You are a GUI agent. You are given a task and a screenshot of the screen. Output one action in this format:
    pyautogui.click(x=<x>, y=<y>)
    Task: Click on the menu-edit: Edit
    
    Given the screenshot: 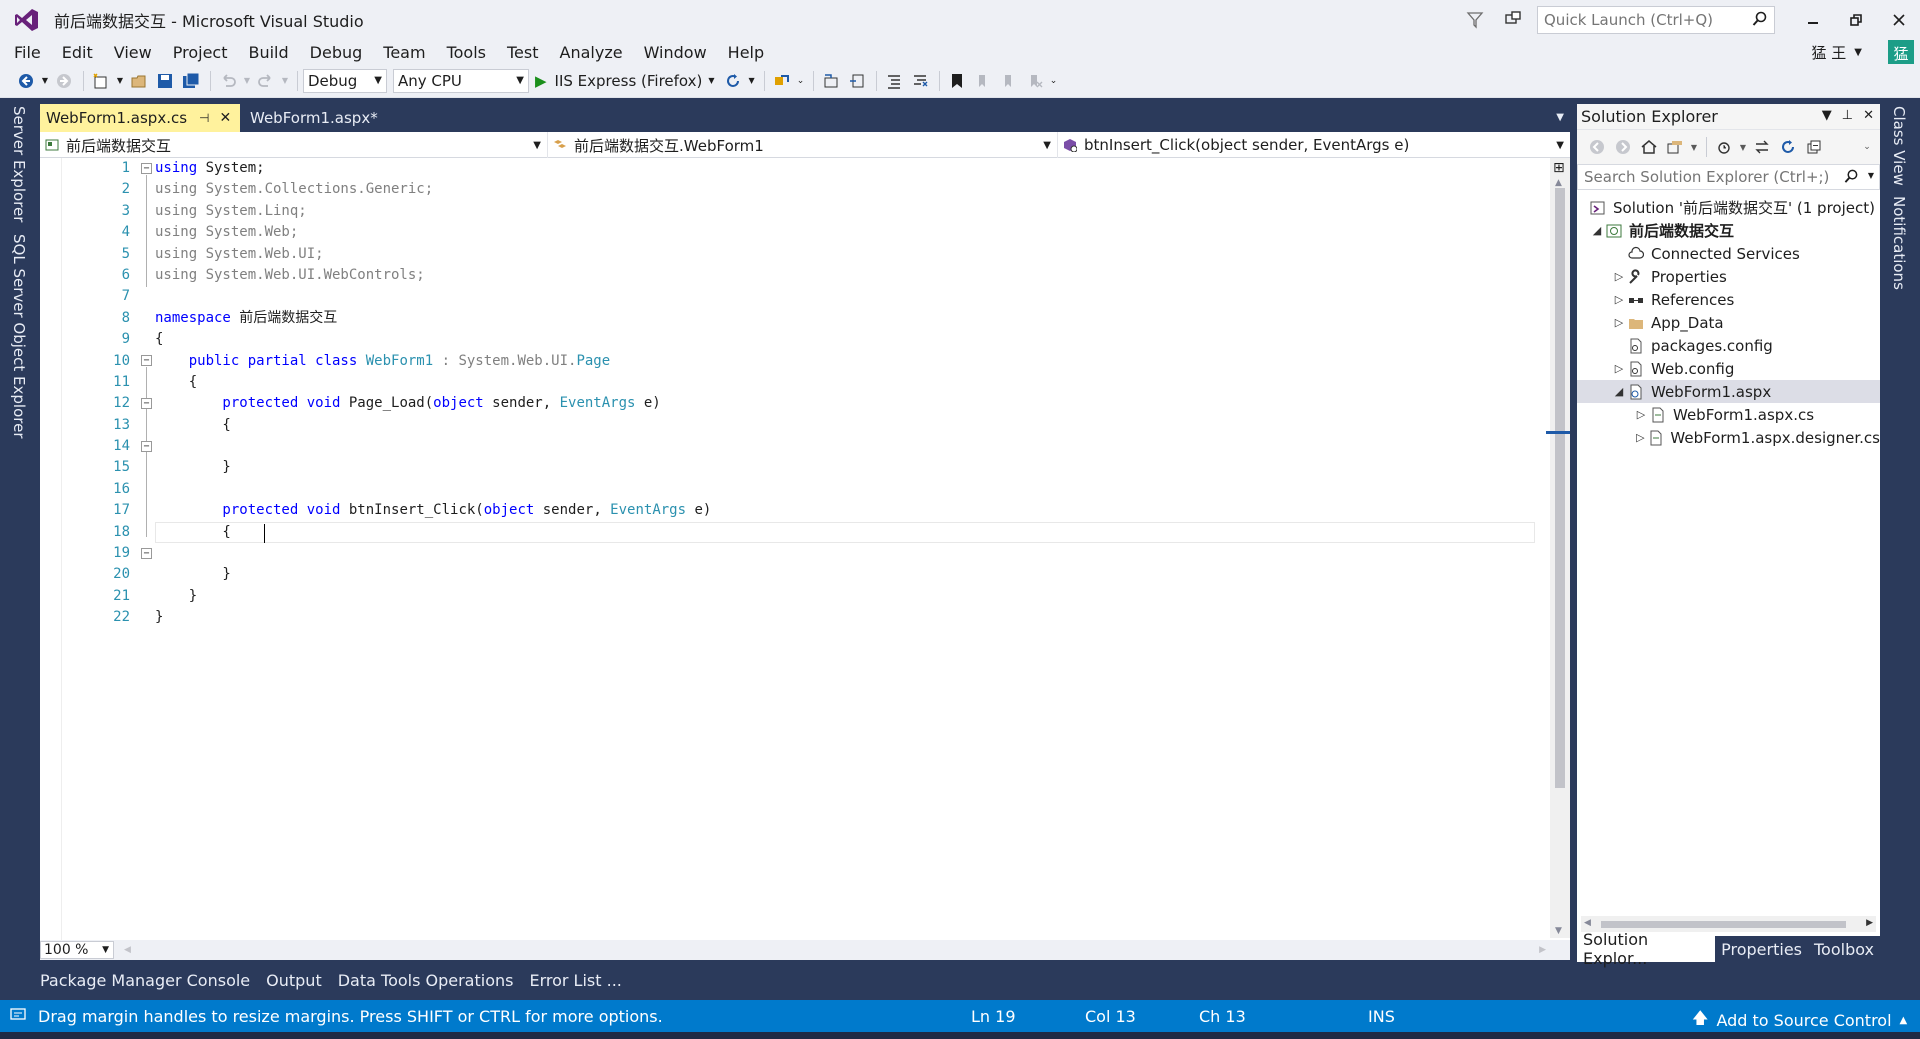 What is the action you would take?
    pyautogui.click(x=77, y=52)
    